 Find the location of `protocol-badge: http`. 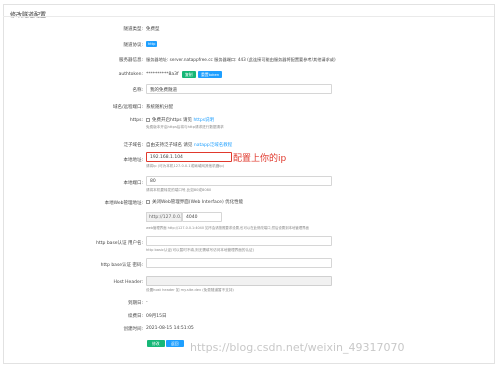

protocol-badge: http is located at coordinates (152, 44).